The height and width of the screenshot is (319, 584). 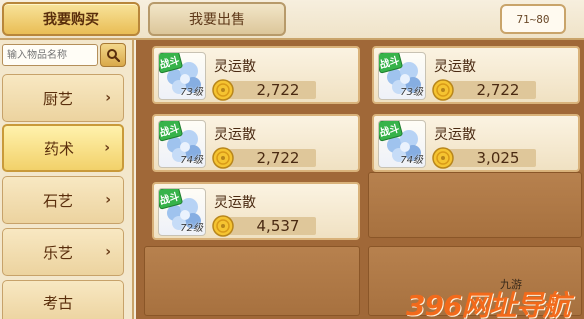 I want to click on search-input, so click(x=50, y=55).